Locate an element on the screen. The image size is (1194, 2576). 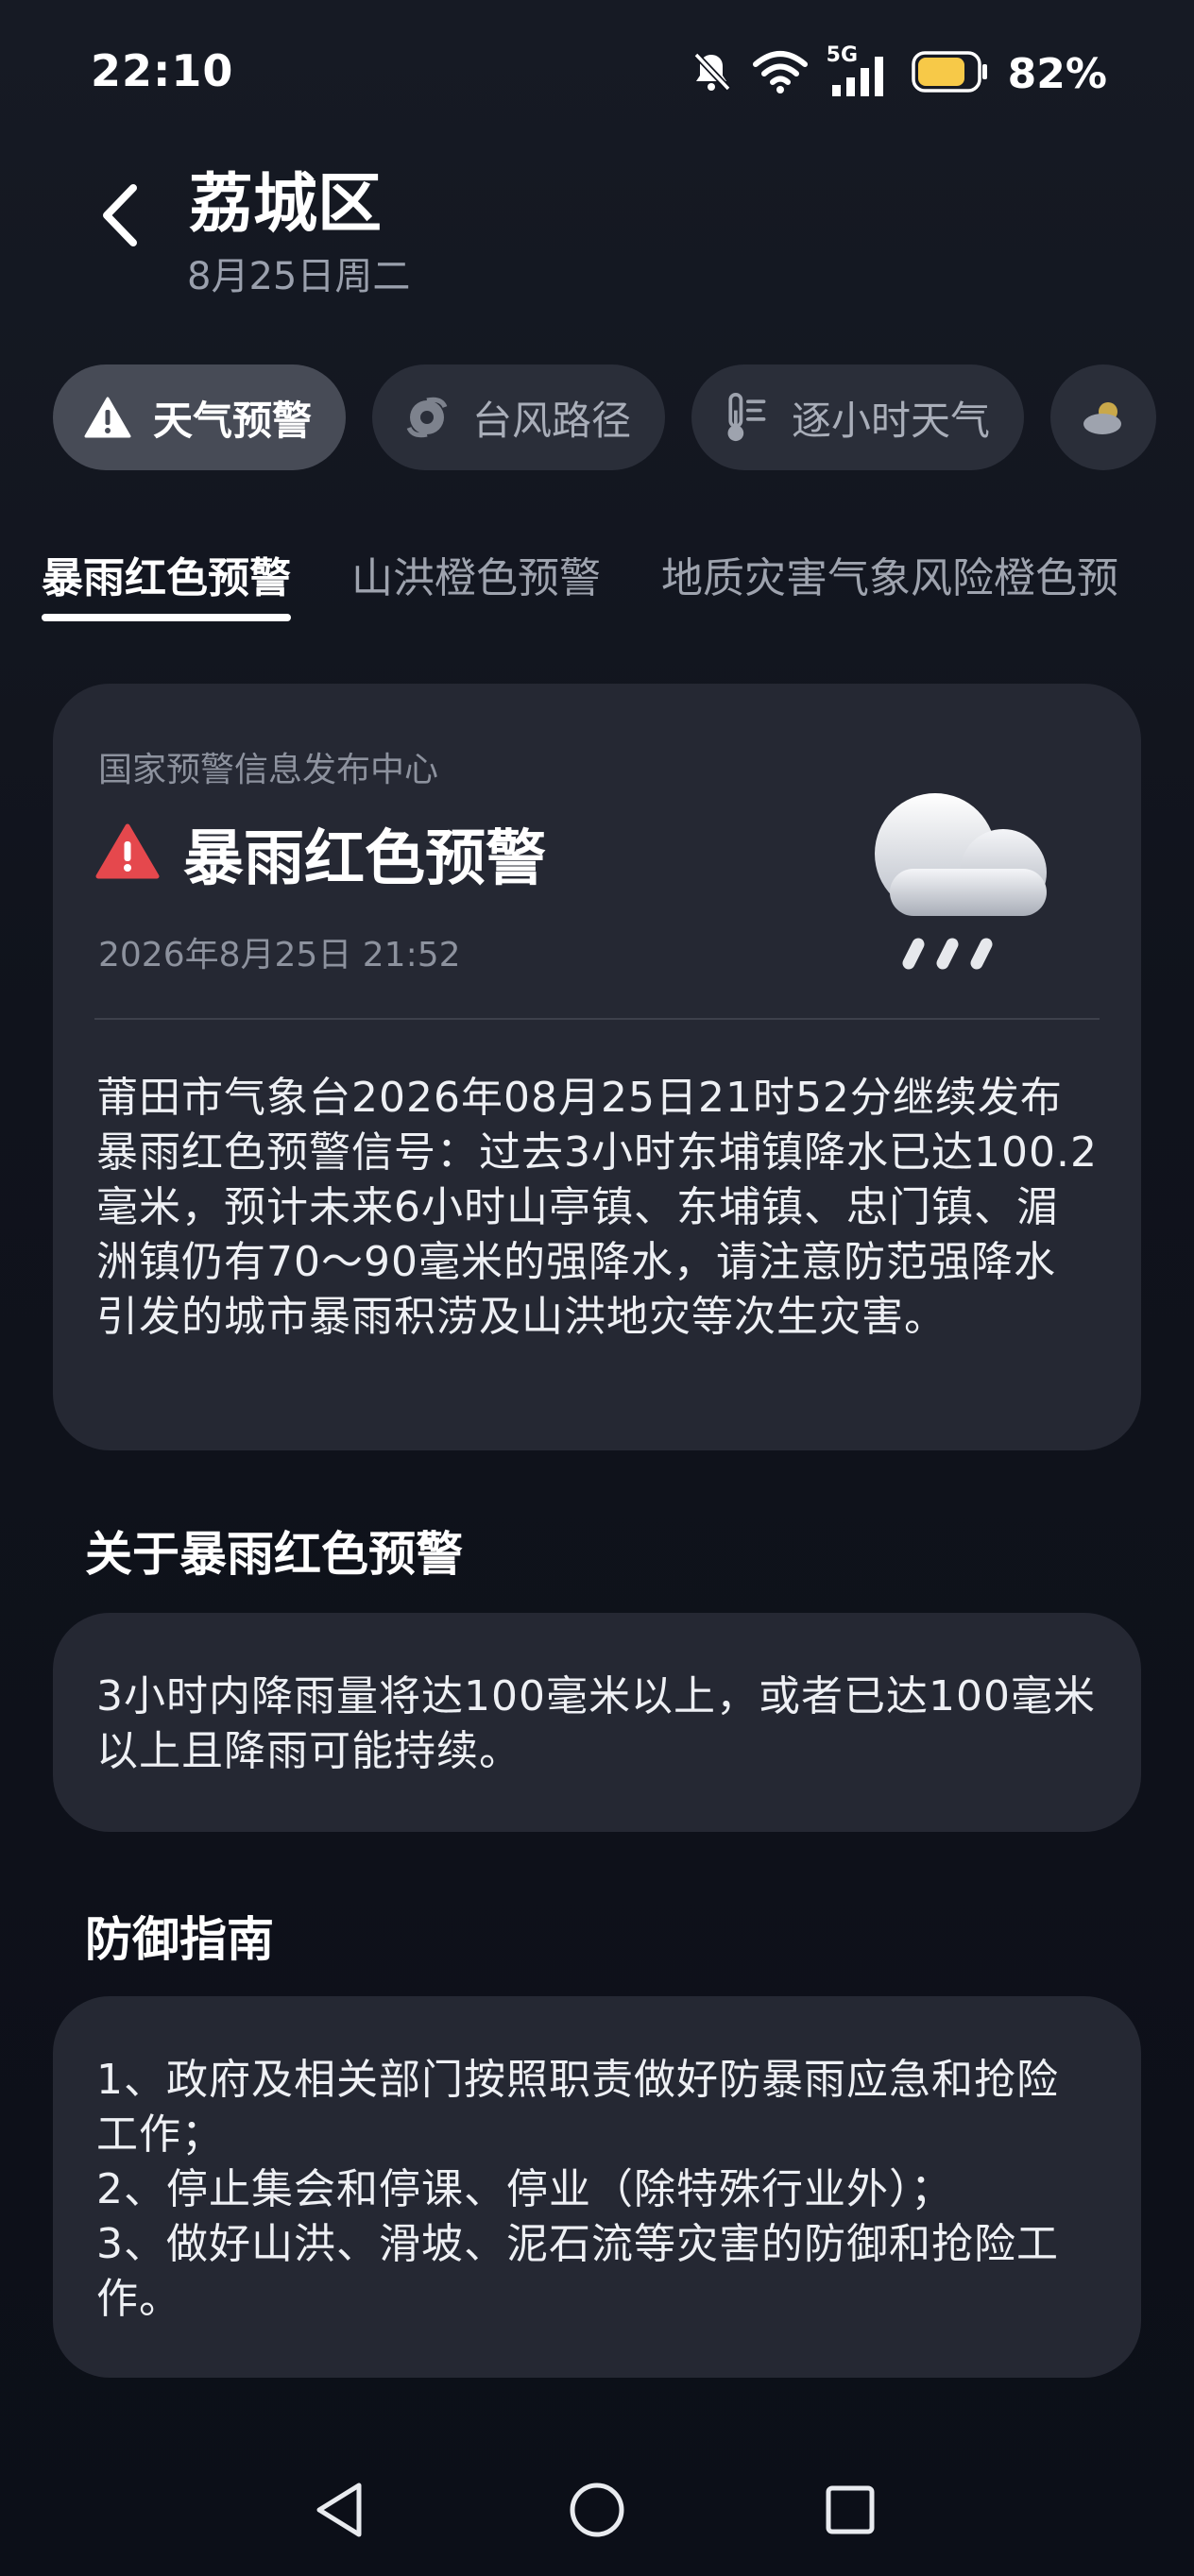
nav-recents-button is located at coordinates (850, 2512).